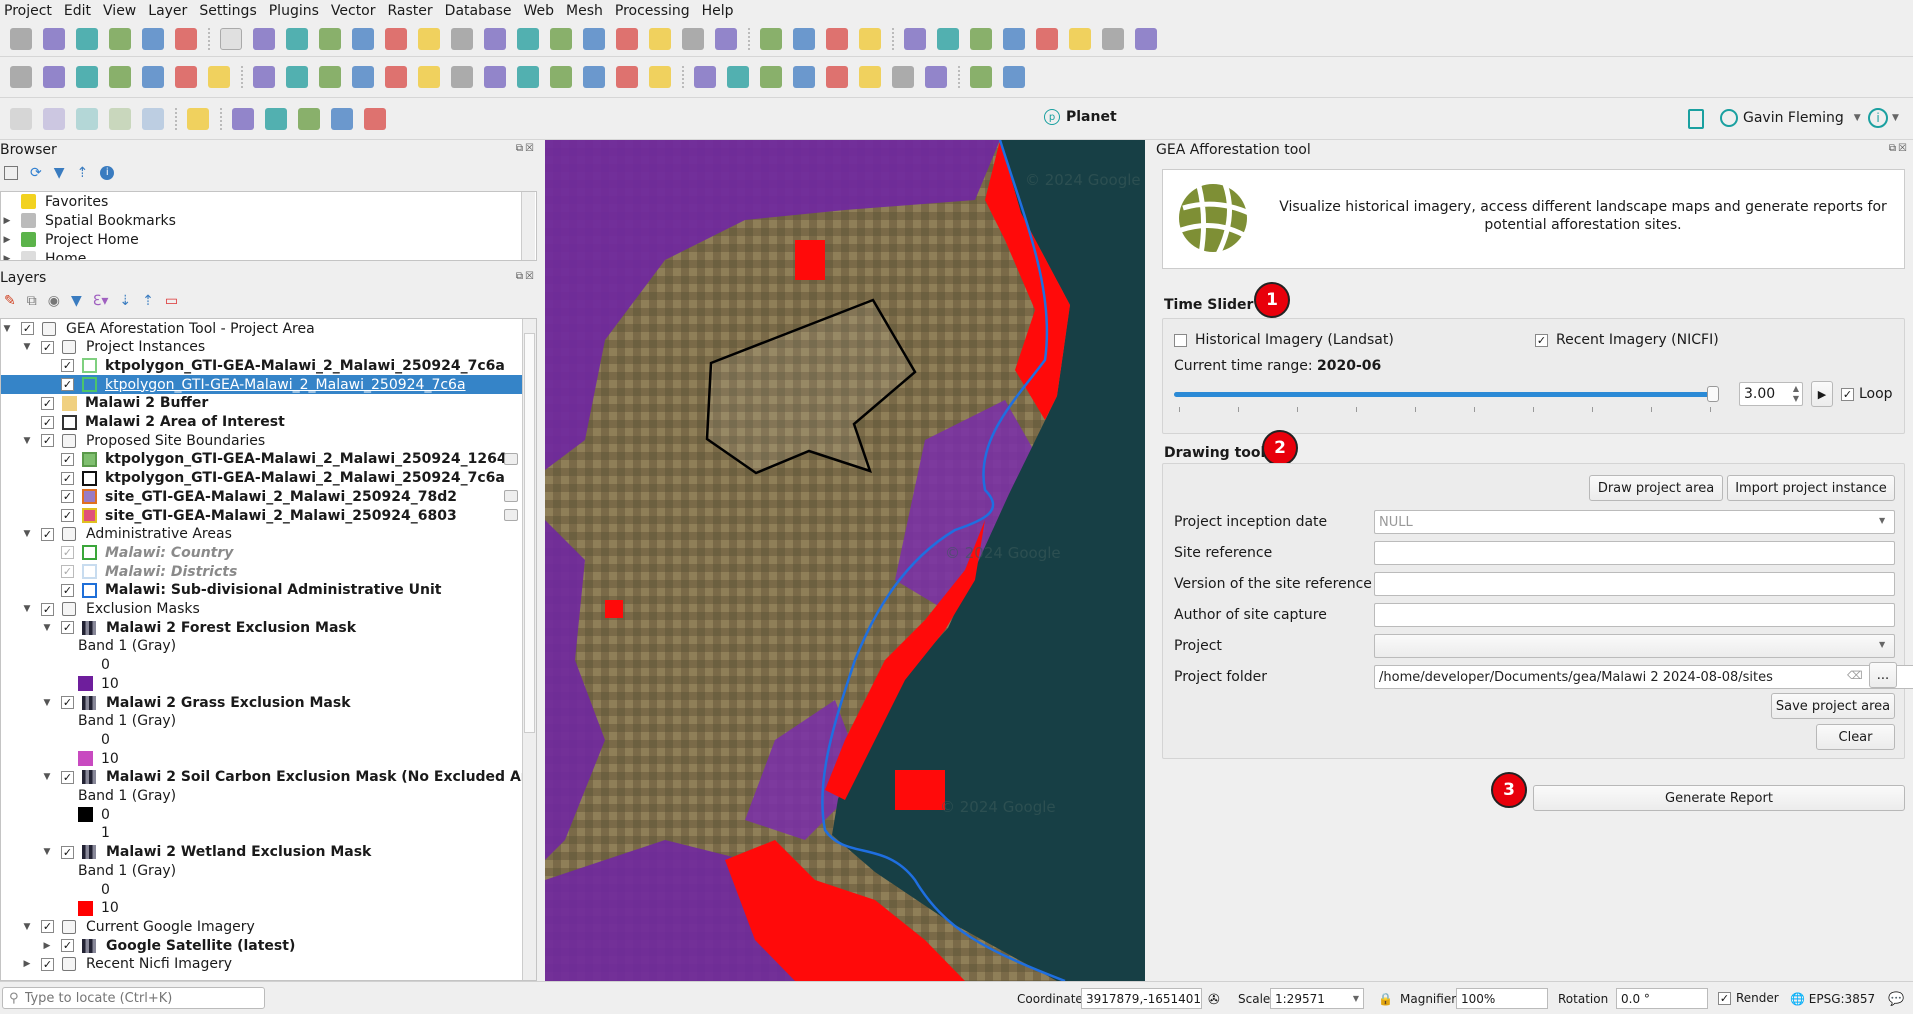 Image resolution: width=1913 pixels, height=1014 pixels. What do you see at coordinates (1855, 737) in the screenshot?
I see `clear-button: Clear` at bounding box center [1855, 737].